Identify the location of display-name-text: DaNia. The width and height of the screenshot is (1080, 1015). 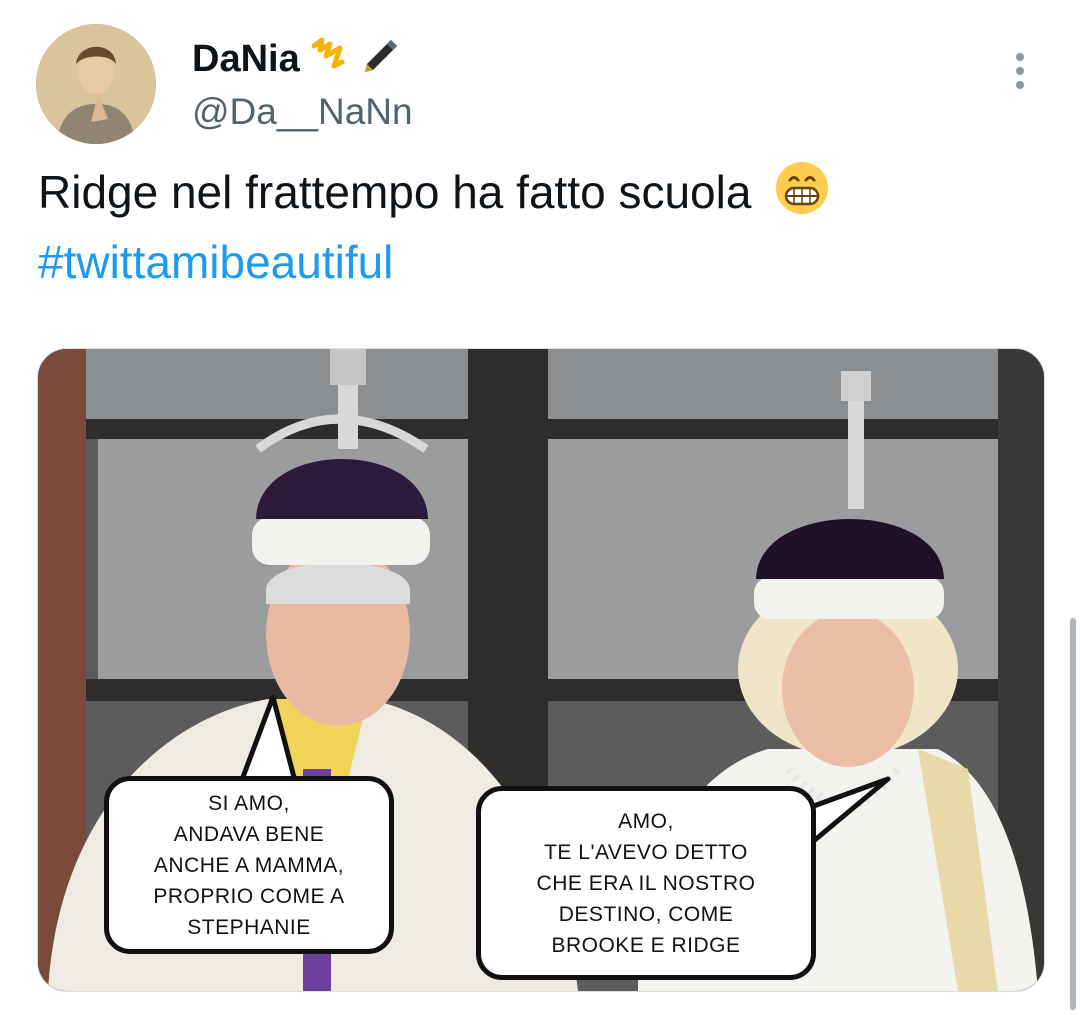
(246, 59).